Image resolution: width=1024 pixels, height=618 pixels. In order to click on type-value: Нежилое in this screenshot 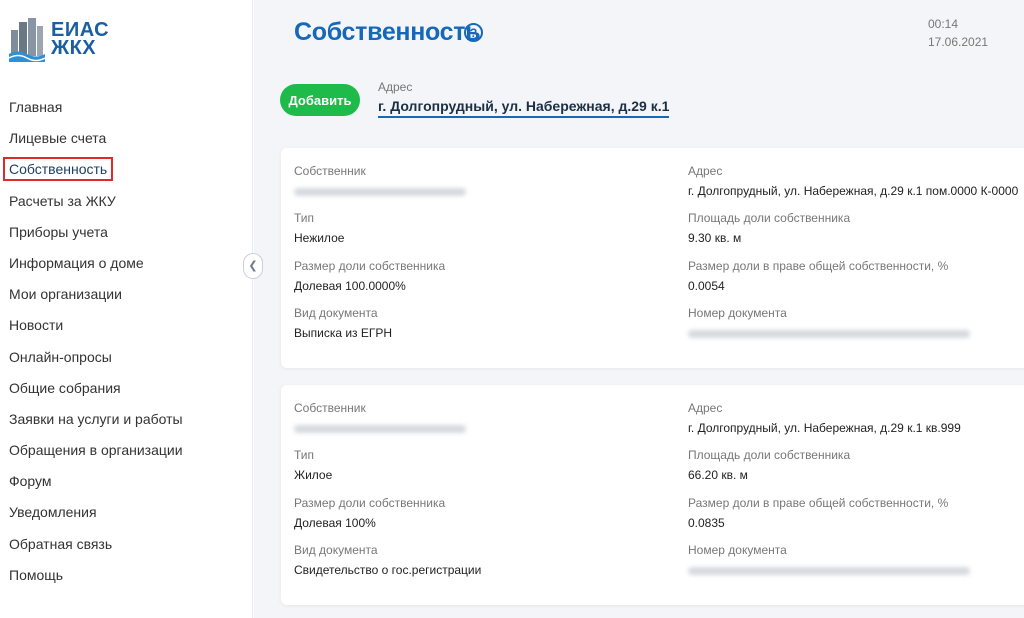, I will do `click(319, 238)`.